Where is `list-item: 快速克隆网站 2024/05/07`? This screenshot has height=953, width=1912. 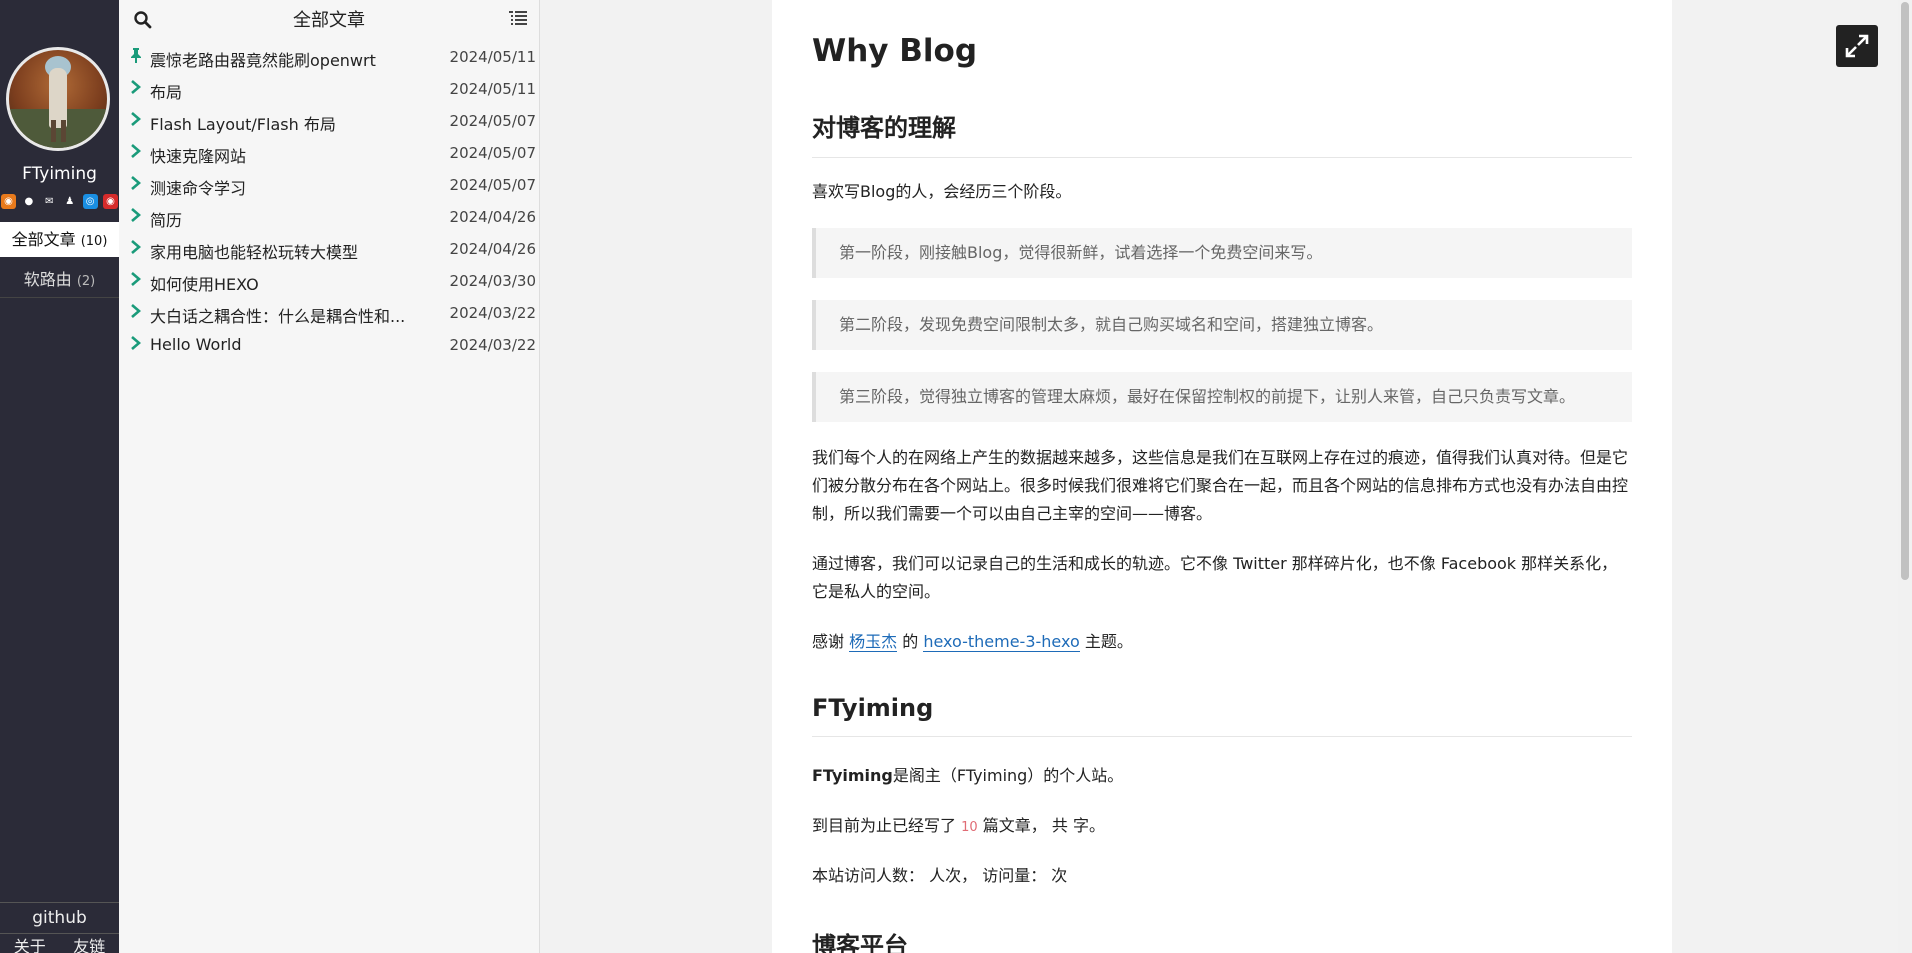
list-item: 快速克隆网站 2024/05/07 is located at coordinates (329, 154).